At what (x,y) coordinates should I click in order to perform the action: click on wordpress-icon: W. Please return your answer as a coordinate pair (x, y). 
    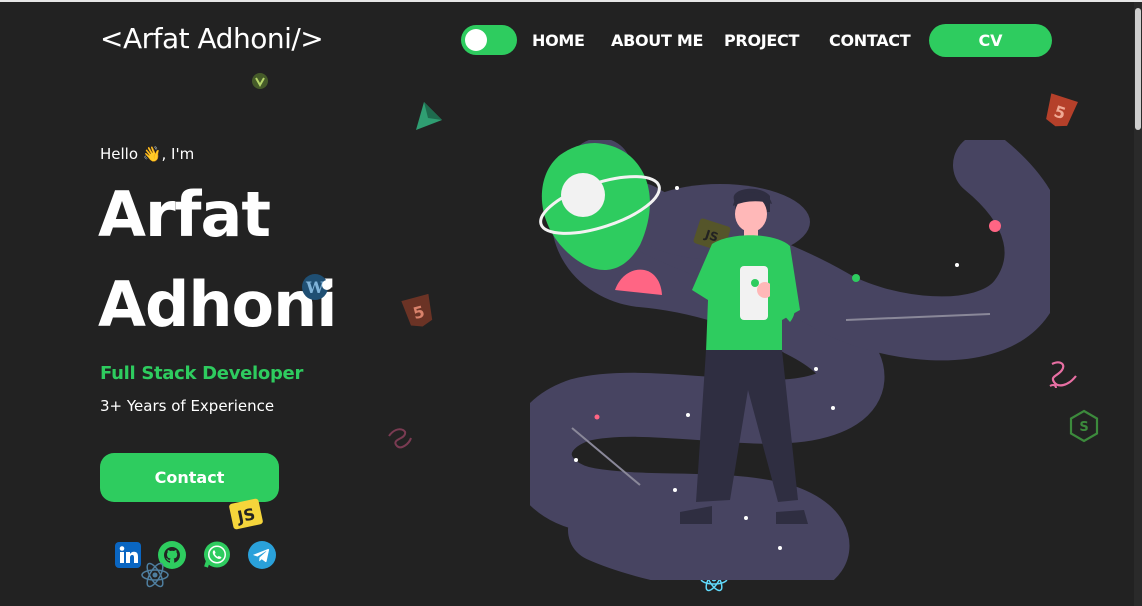
    Looking at the image, I should click on (317, 287).